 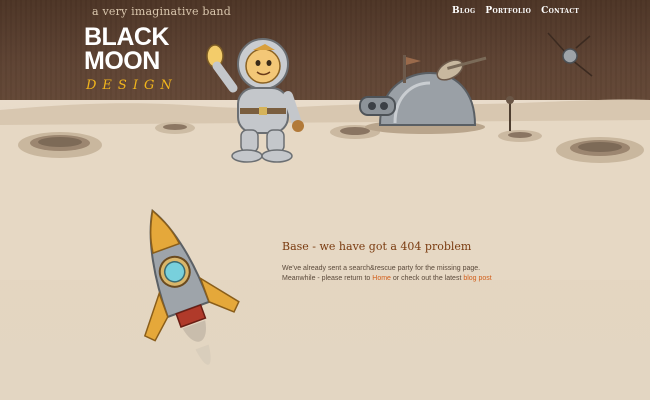 I want to click on crater-right, so click(x=600, y=150).